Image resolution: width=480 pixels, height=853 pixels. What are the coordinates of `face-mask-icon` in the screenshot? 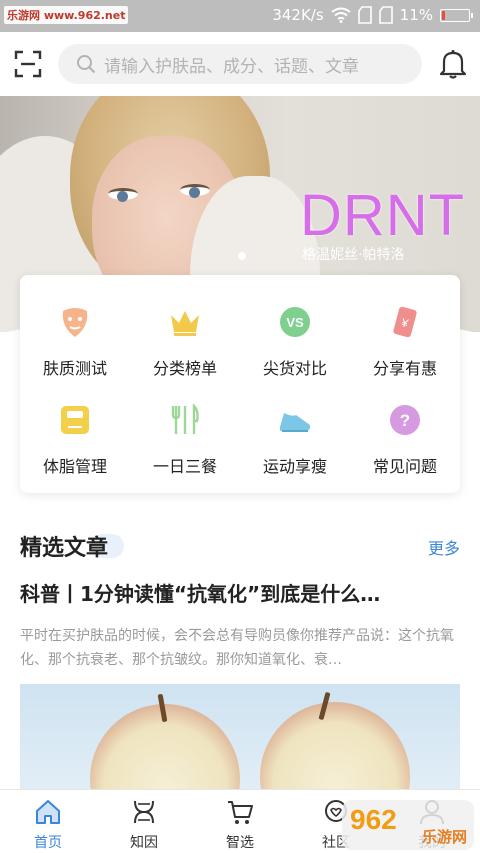 It's located at (75, 322).